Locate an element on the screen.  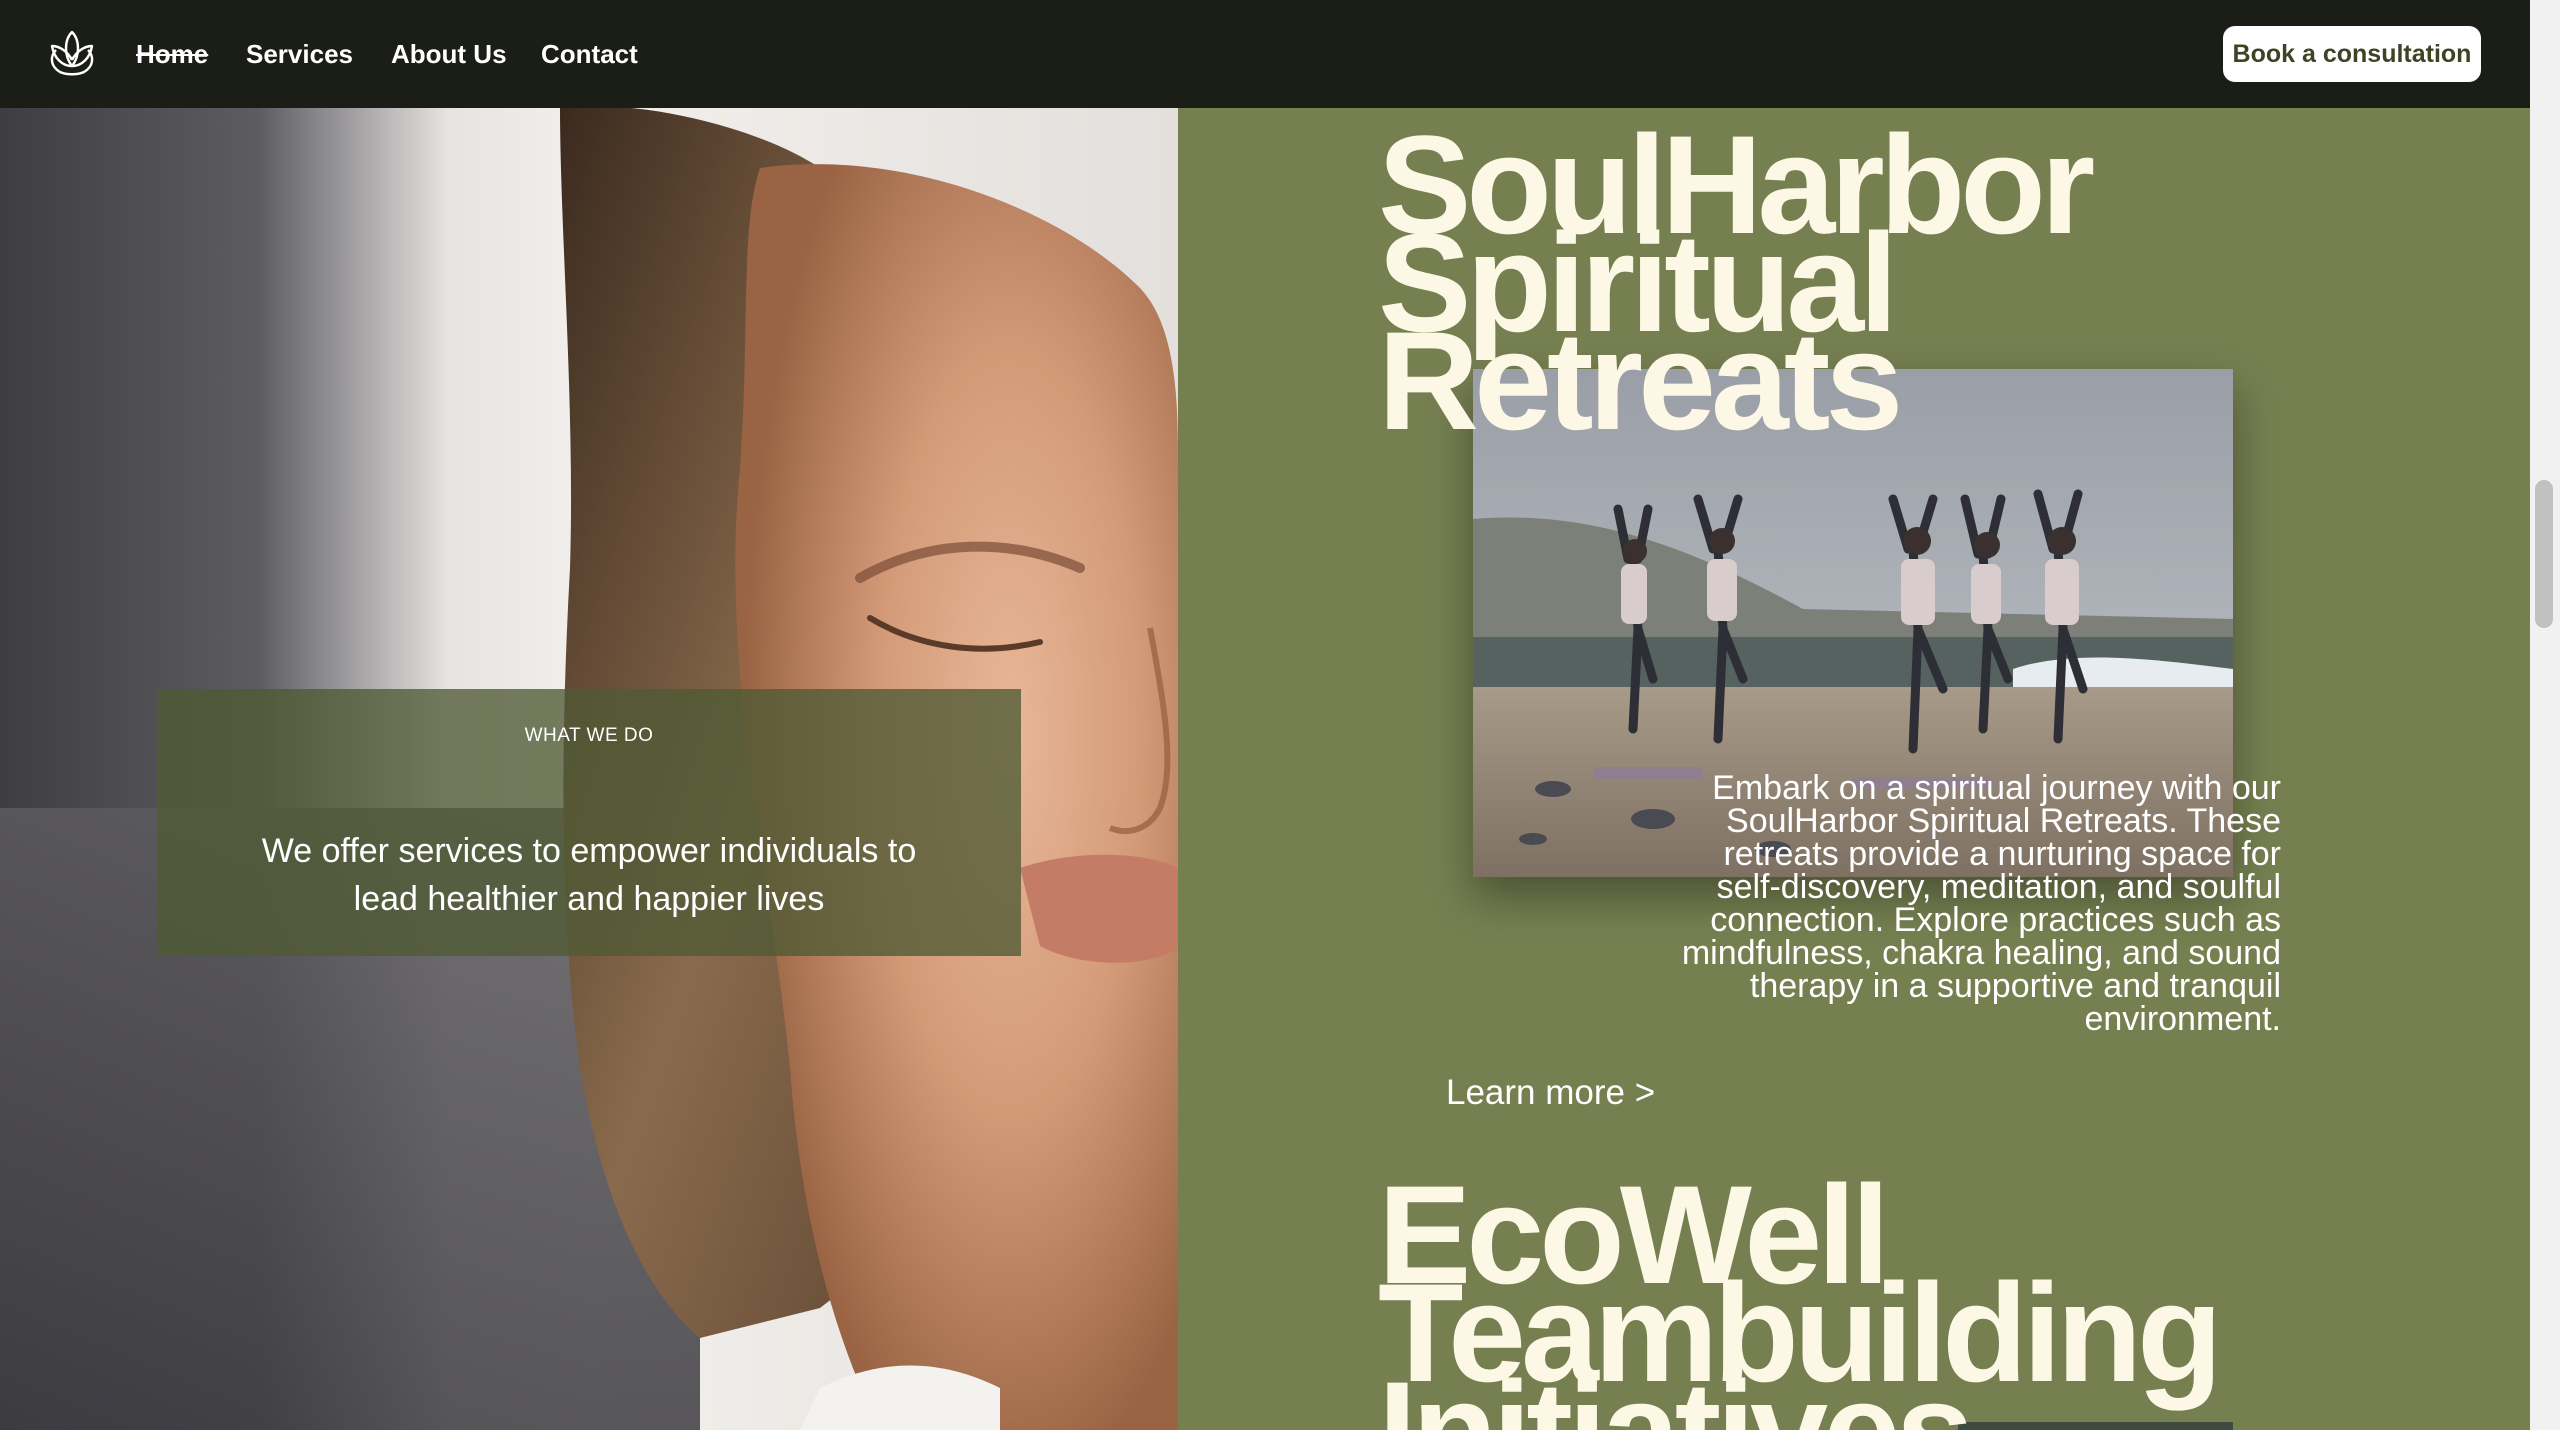
service-title-ecowell: EcoWell Teambuilding Initiatives is located at coordinates (1800, 1297).